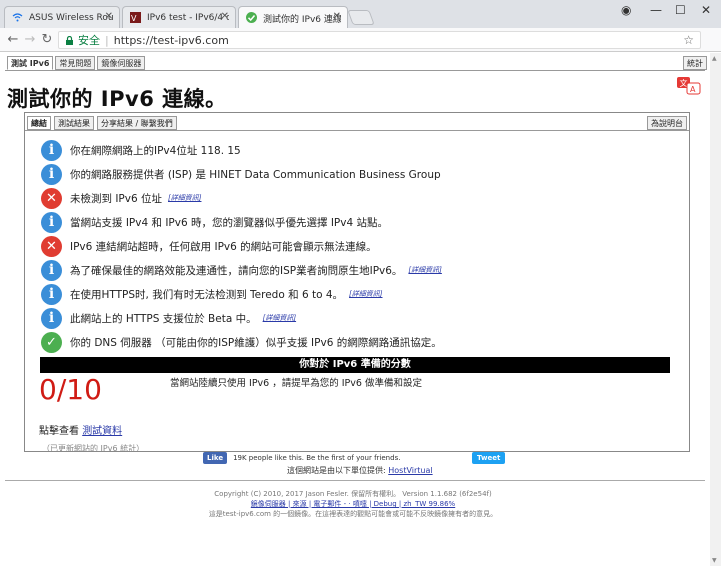 The height and width of the screenshot is (566, 721). Describe the element at coordinates (207, 294) in the screenshot. I see `result-text: 在使用HTTPS时, 我们有时无法检测到 Teredo 和 6 to 4。` at that location.